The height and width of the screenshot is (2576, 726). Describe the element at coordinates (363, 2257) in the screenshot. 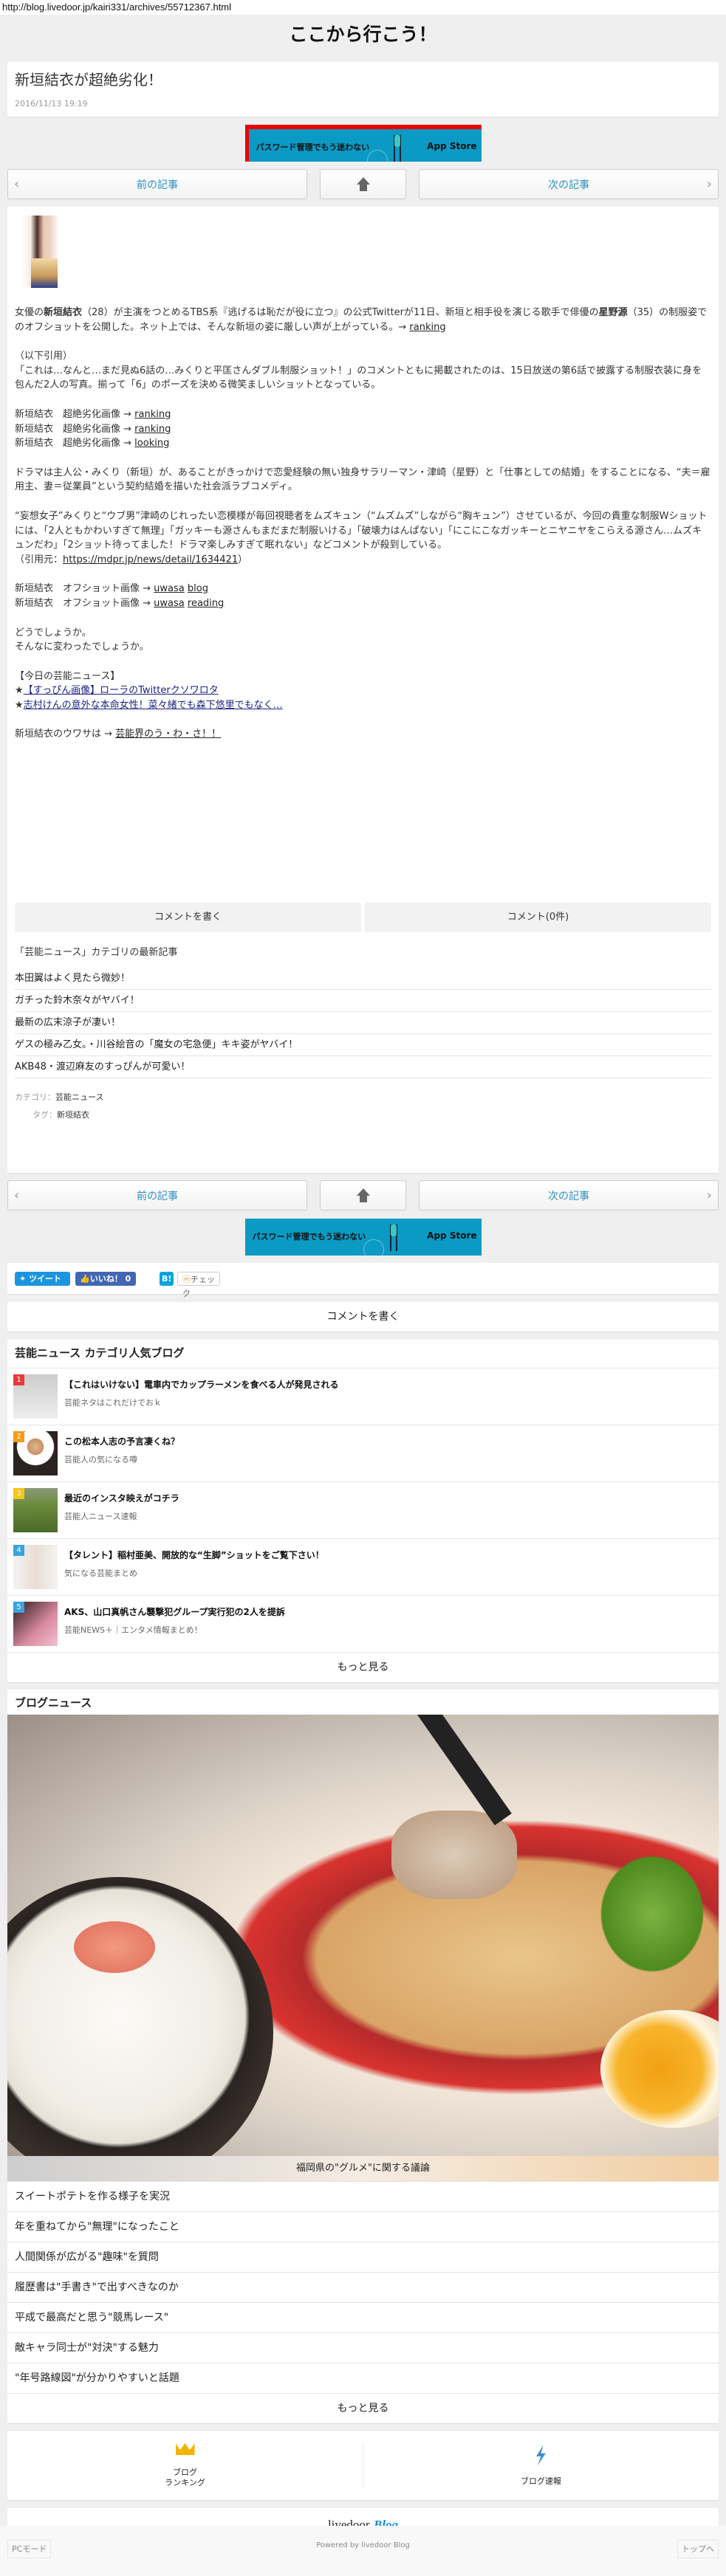

I see `list-item: 人間関係が広がる"趣味"を質問` at that location.